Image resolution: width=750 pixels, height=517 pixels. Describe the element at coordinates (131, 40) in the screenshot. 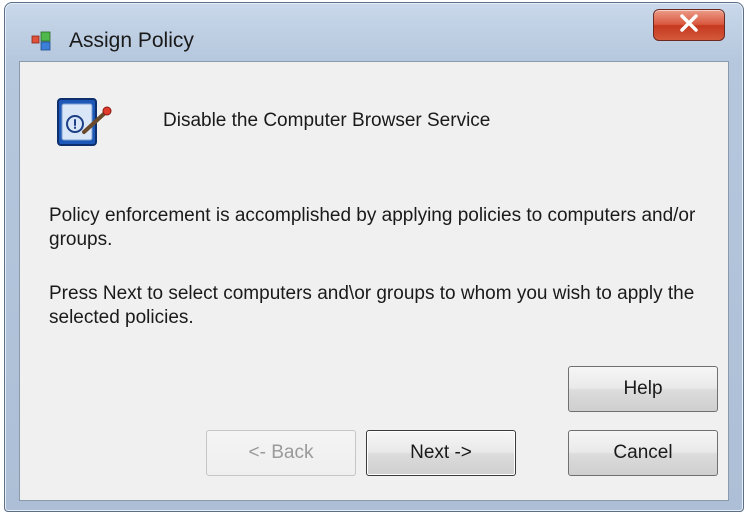

I see `window-title: Assign Policy` at that location.